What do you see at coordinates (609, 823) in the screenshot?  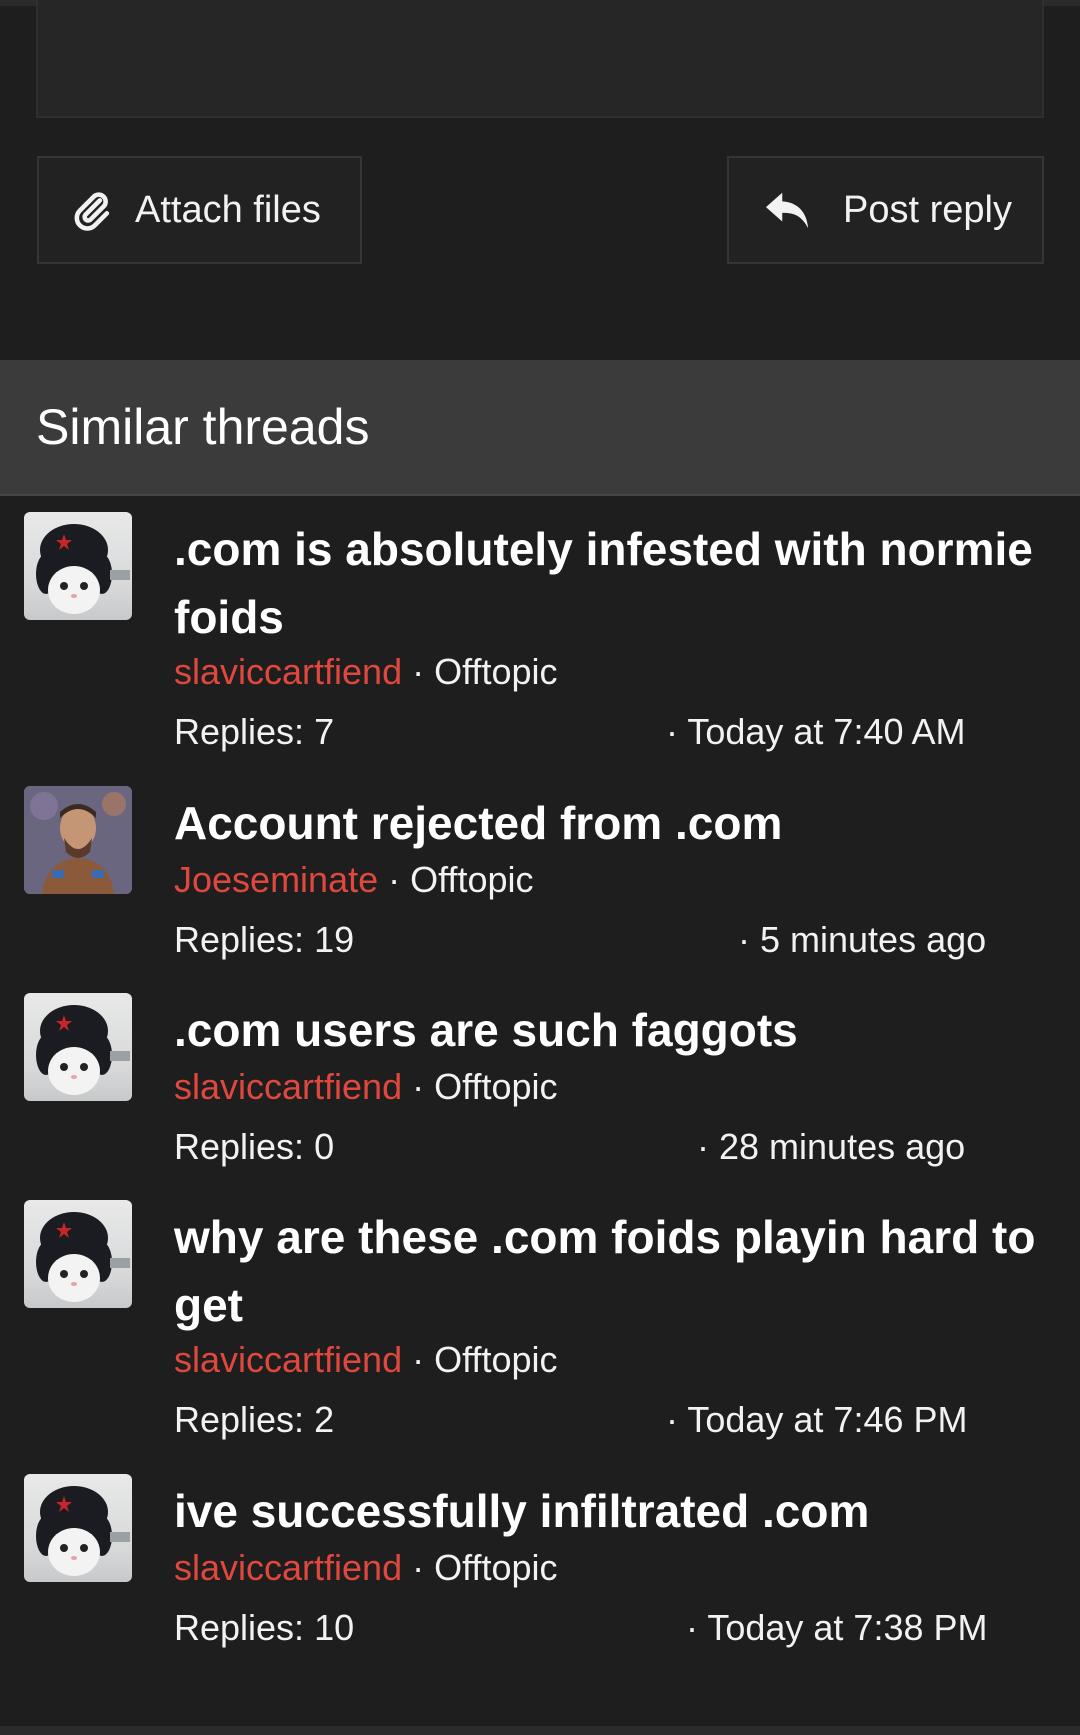 I see `thread-title: Account rejected from .com` at bounding box center [609, 823].